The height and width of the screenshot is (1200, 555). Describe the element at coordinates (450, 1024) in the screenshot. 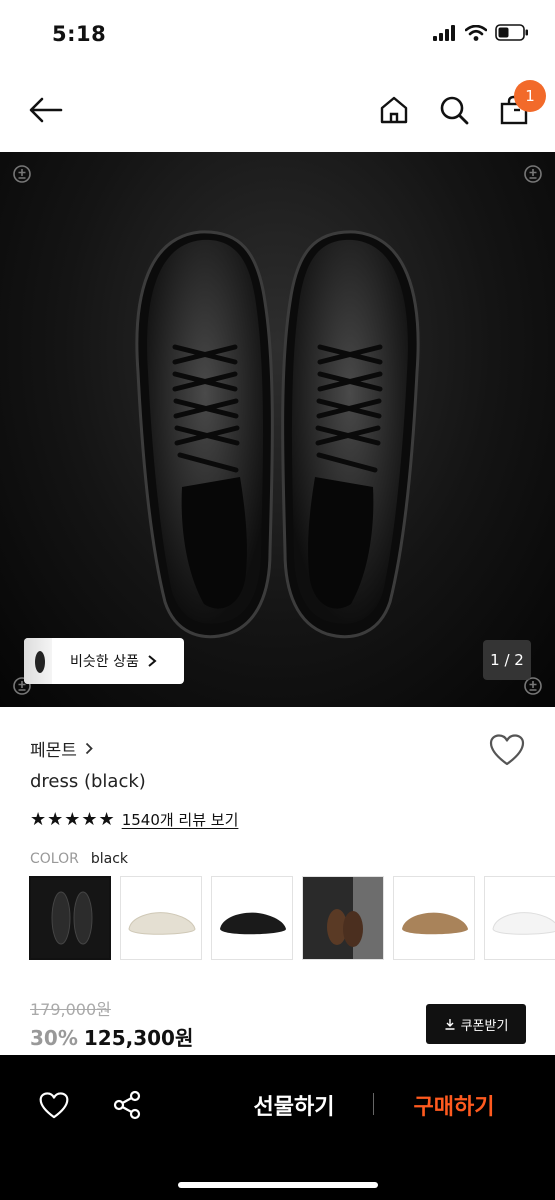

I see `download-icon` at that location.